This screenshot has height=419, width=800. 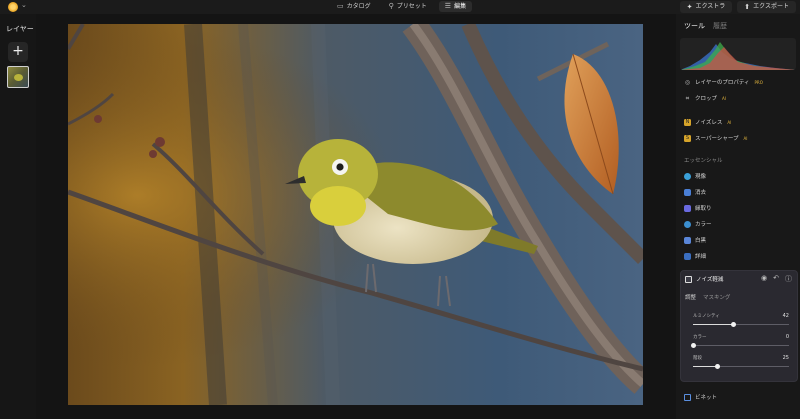 I want to click on panel-tabs: ツール 履歴, so click(x=705, y=26).